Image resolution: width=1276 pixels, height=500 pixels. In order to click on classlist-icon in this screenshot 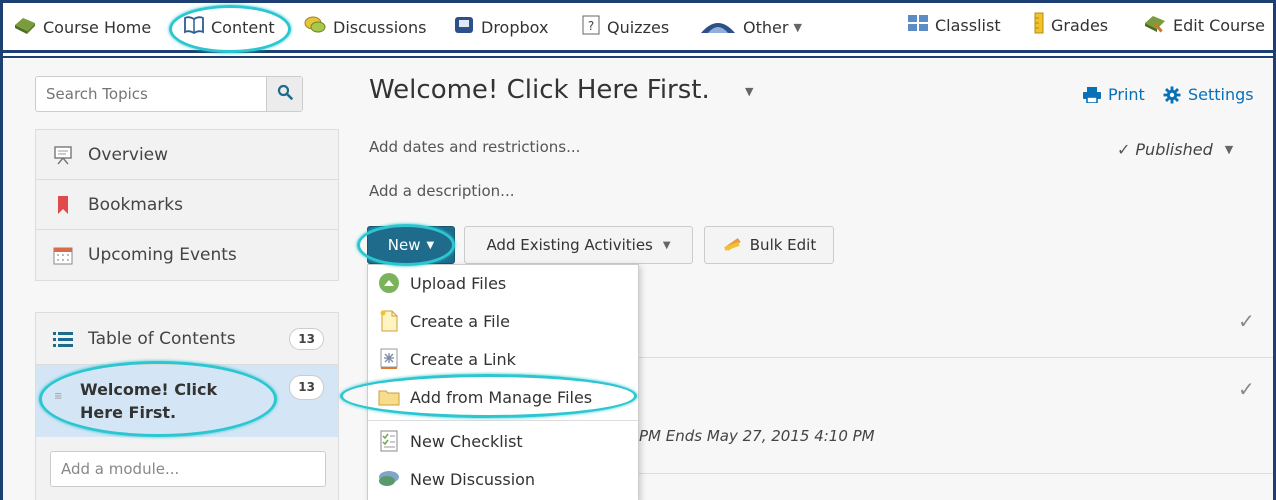, I will do `click(918, 25)`.